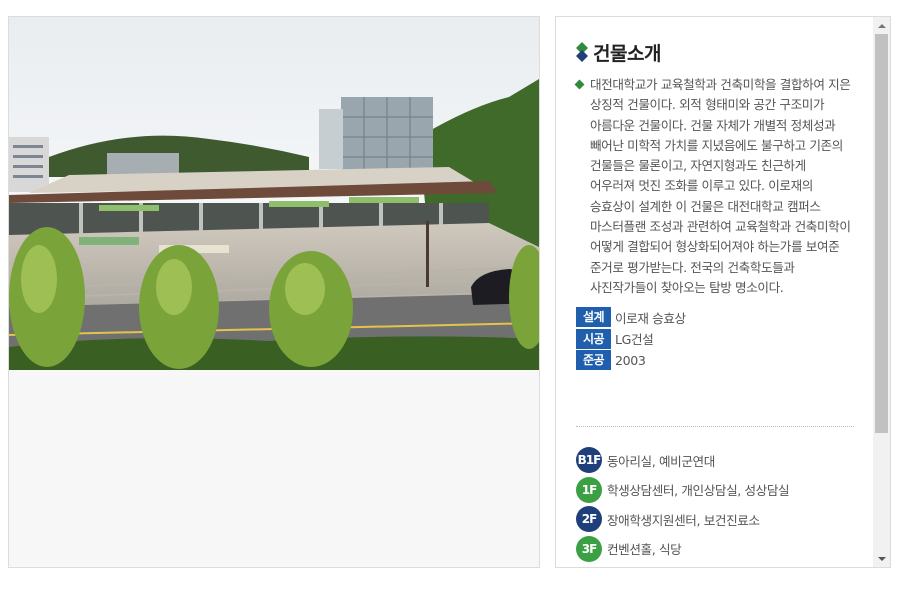  I want to click on meta-label: 설계, so click(593, 317).